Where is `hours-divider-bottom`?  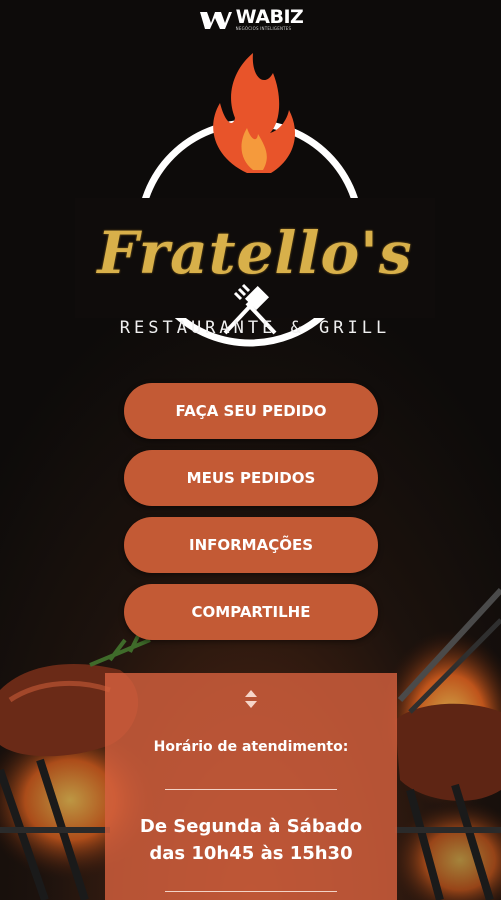
hours-divider-bottom is located at coordinates (251, 891).